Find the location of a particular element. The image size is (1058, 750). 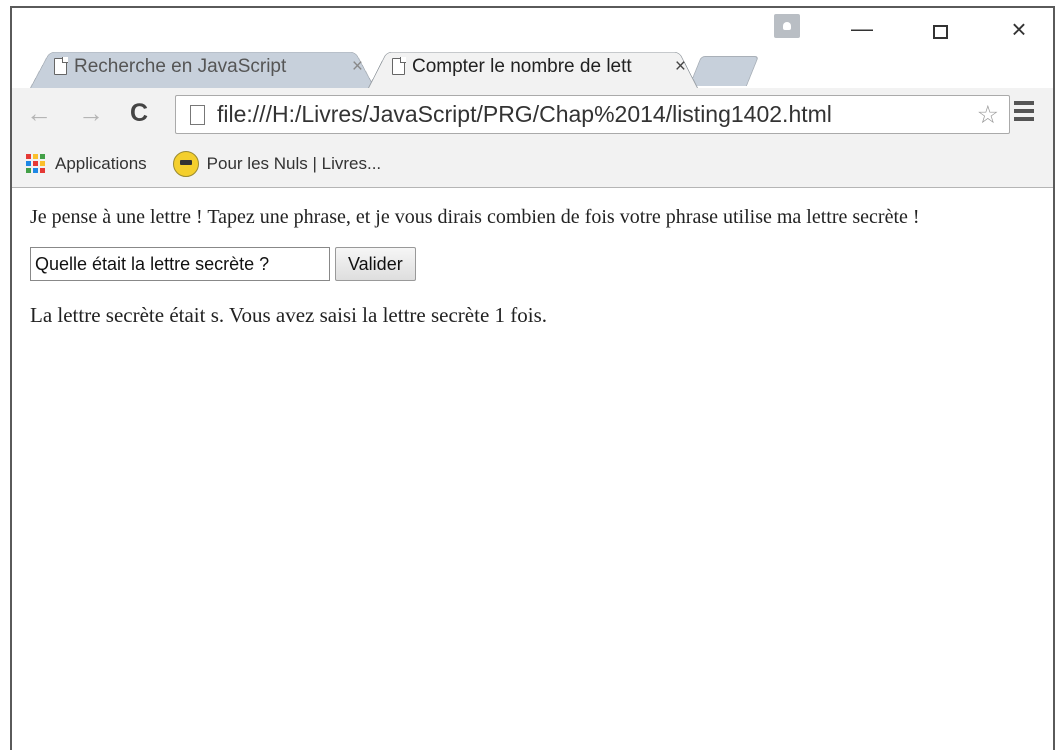

tab-compter: Compter le nombre de lett × is located at coordinates (533, 67).